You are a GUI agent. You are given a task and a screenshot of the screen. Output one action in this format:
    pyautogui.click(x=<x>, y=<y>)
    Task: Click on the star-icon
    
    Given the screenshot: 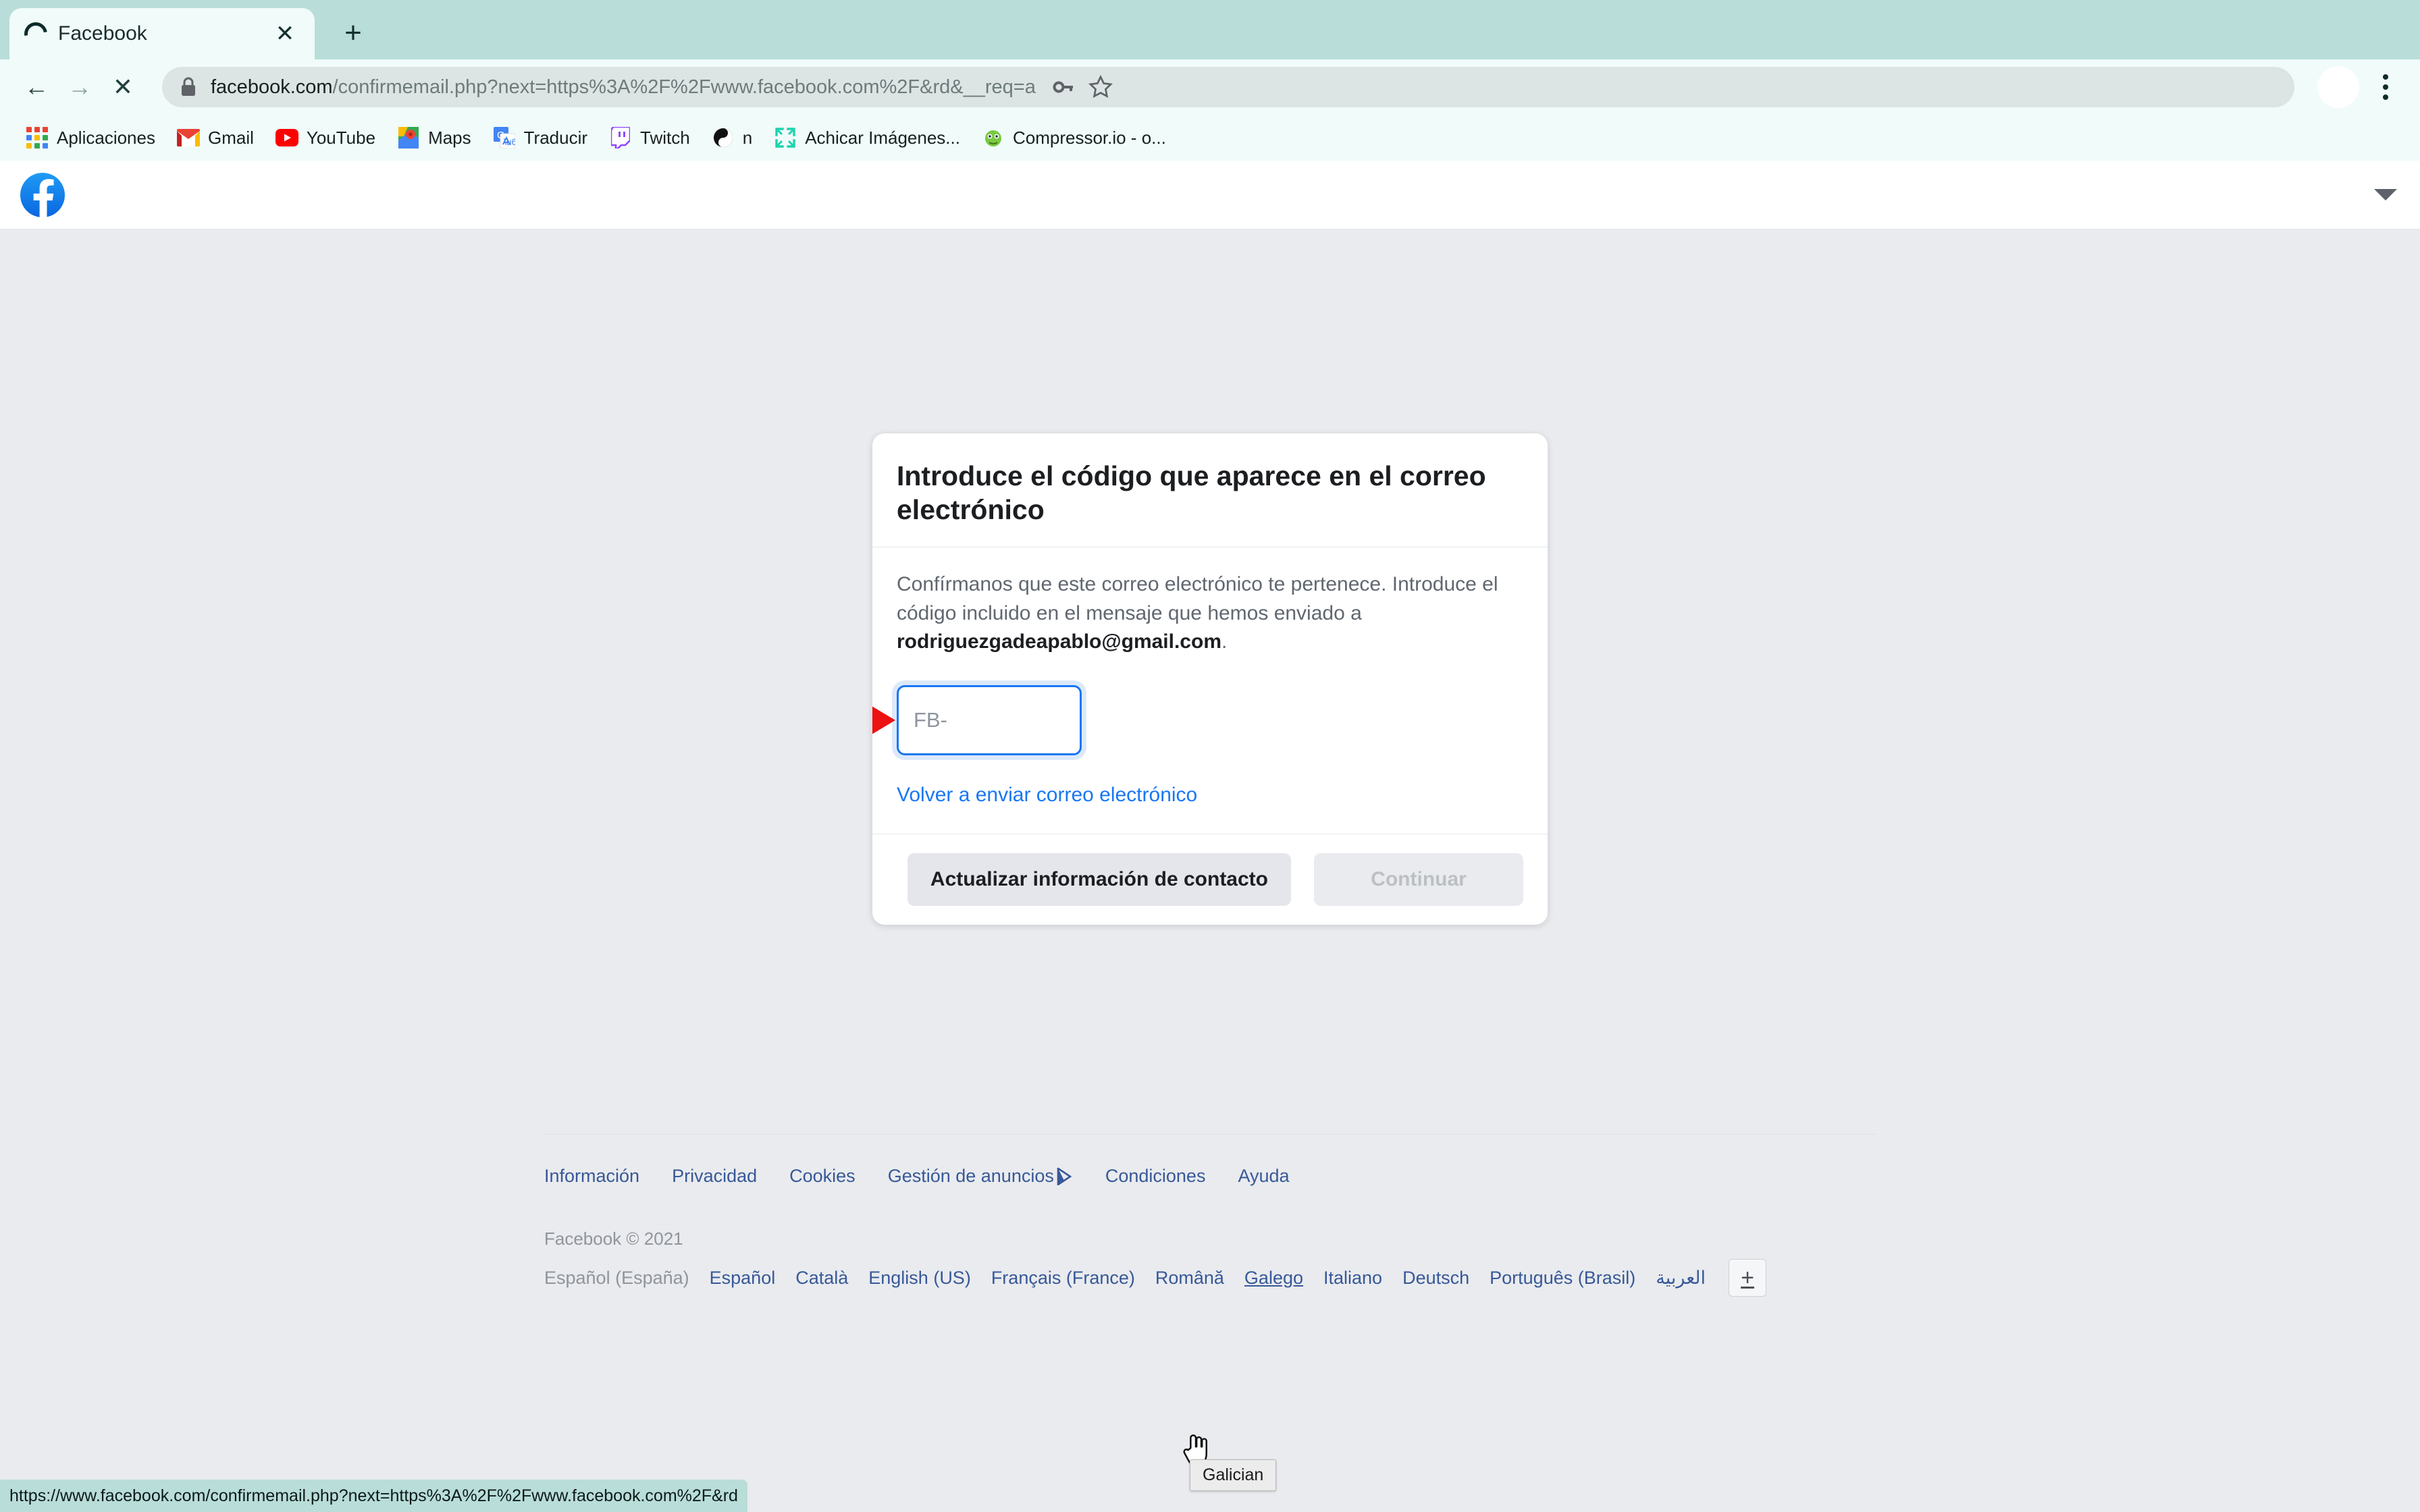 What is the action you would take?
    pyautogui.click(x=1101, y=87)
    